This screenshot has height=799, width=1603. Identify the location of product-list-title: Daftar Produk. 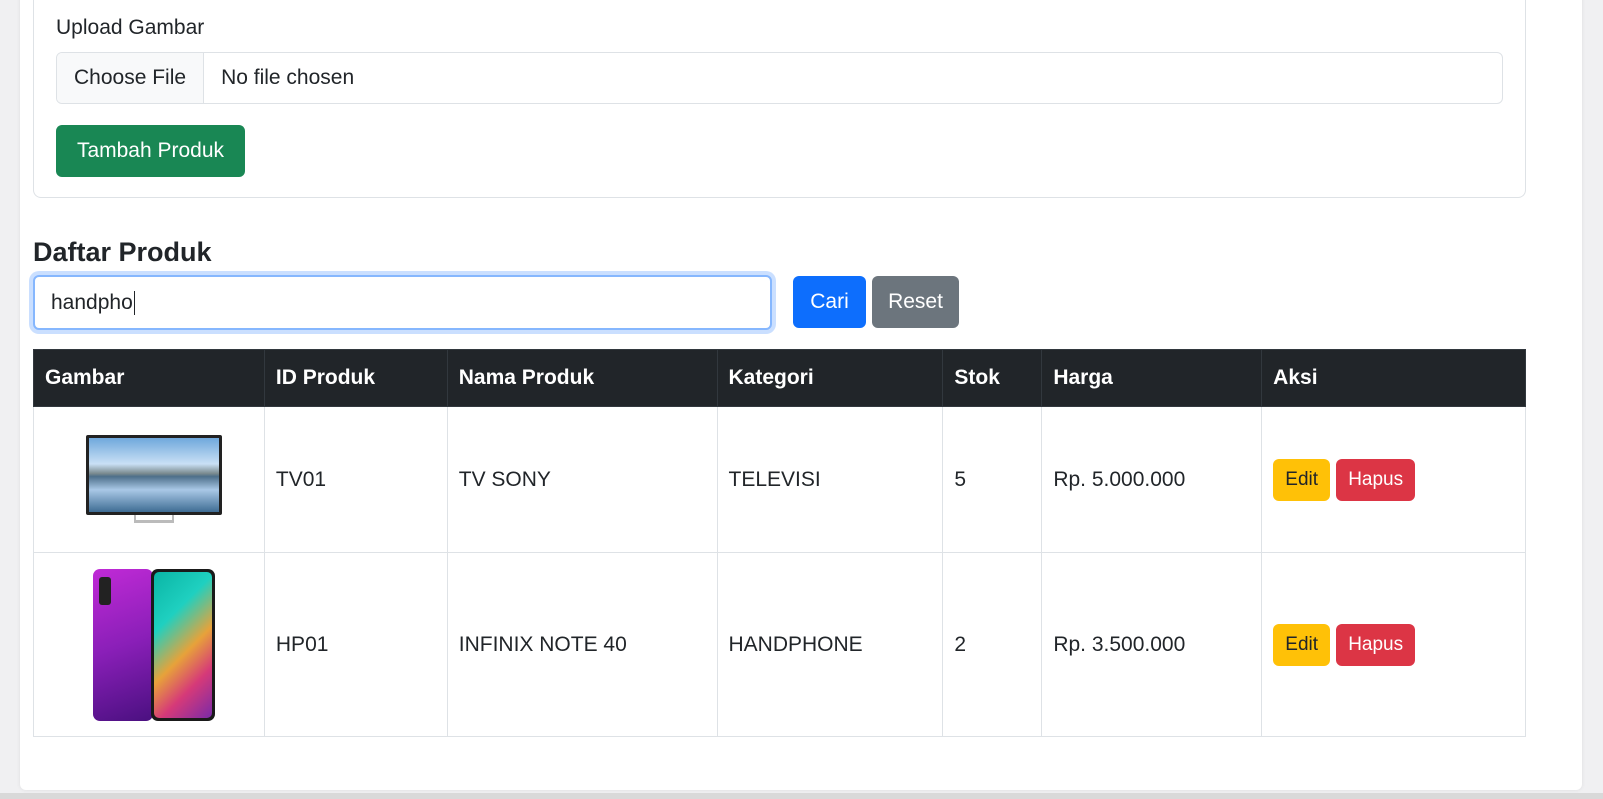
(122, 252).